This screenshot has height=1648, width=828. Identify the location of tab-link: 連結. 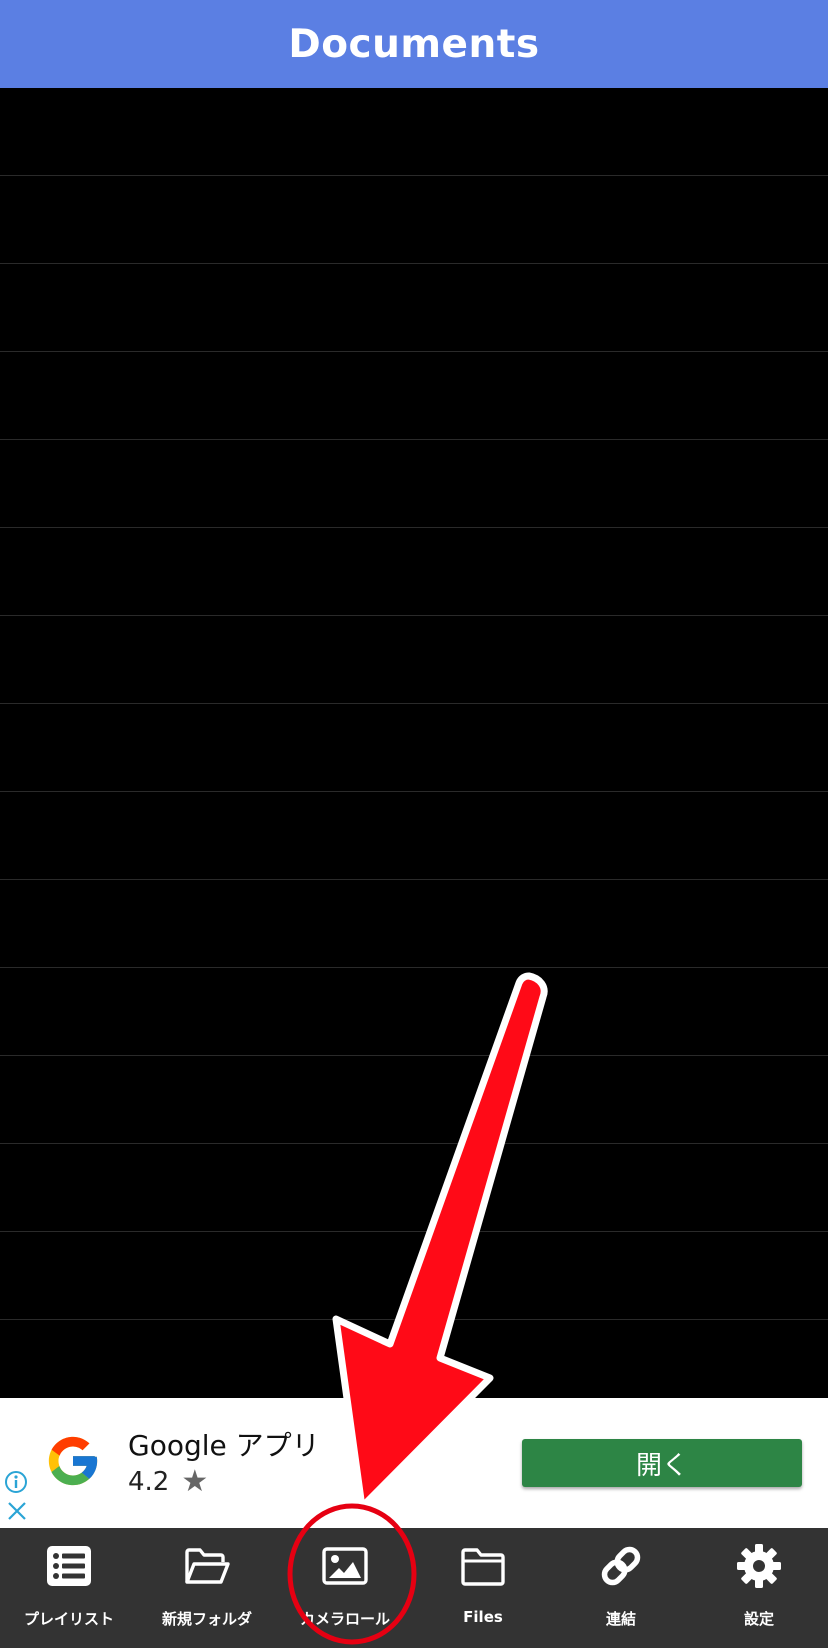
(621, 1588).